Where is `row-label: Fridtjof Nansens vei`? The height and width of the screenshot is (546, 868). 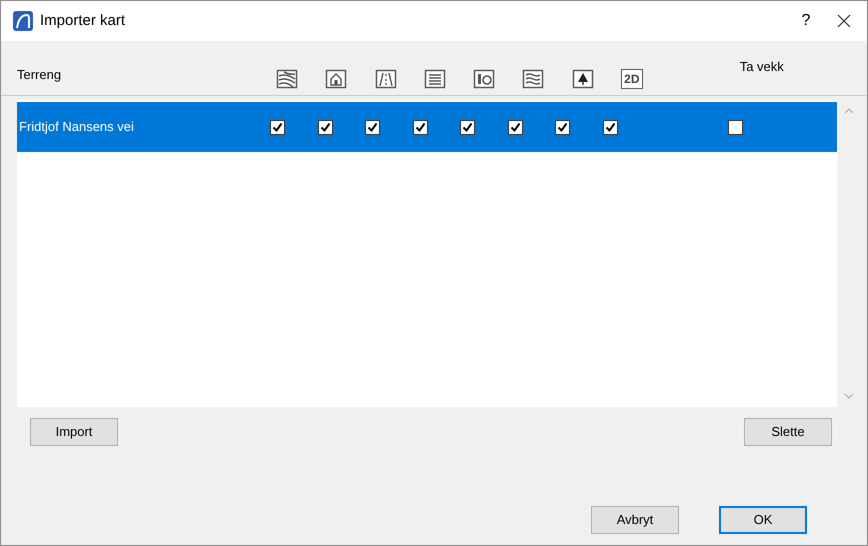
row-label: Fridtjof Nansens vei is located at coordinates (76, 127).